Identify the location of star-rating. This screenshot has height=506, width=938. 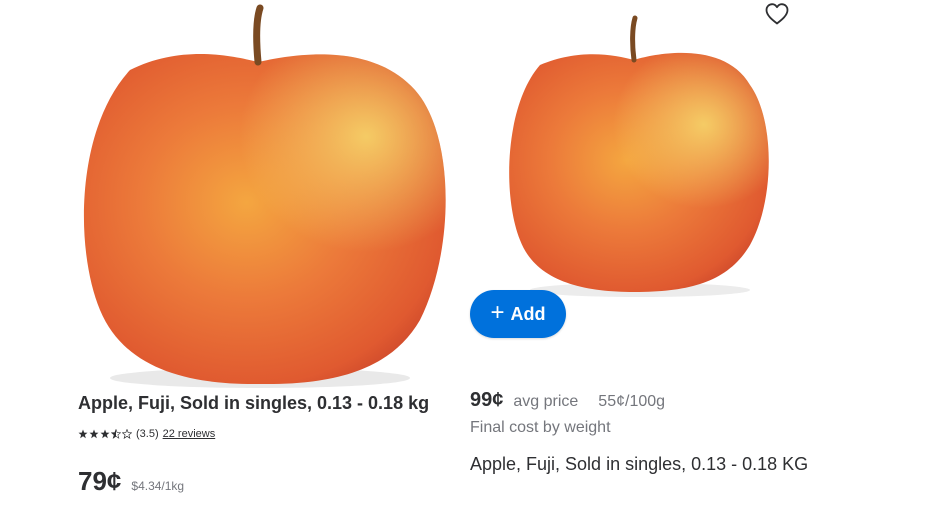
(105, 434).